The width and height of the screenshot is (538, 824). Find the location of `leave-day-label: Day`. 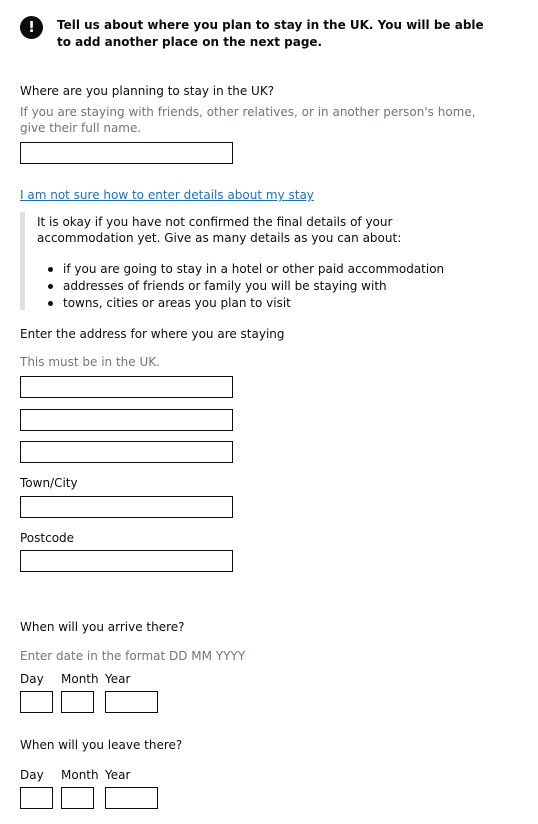

leave-day-label: Day is located at coordinates (32, 775).